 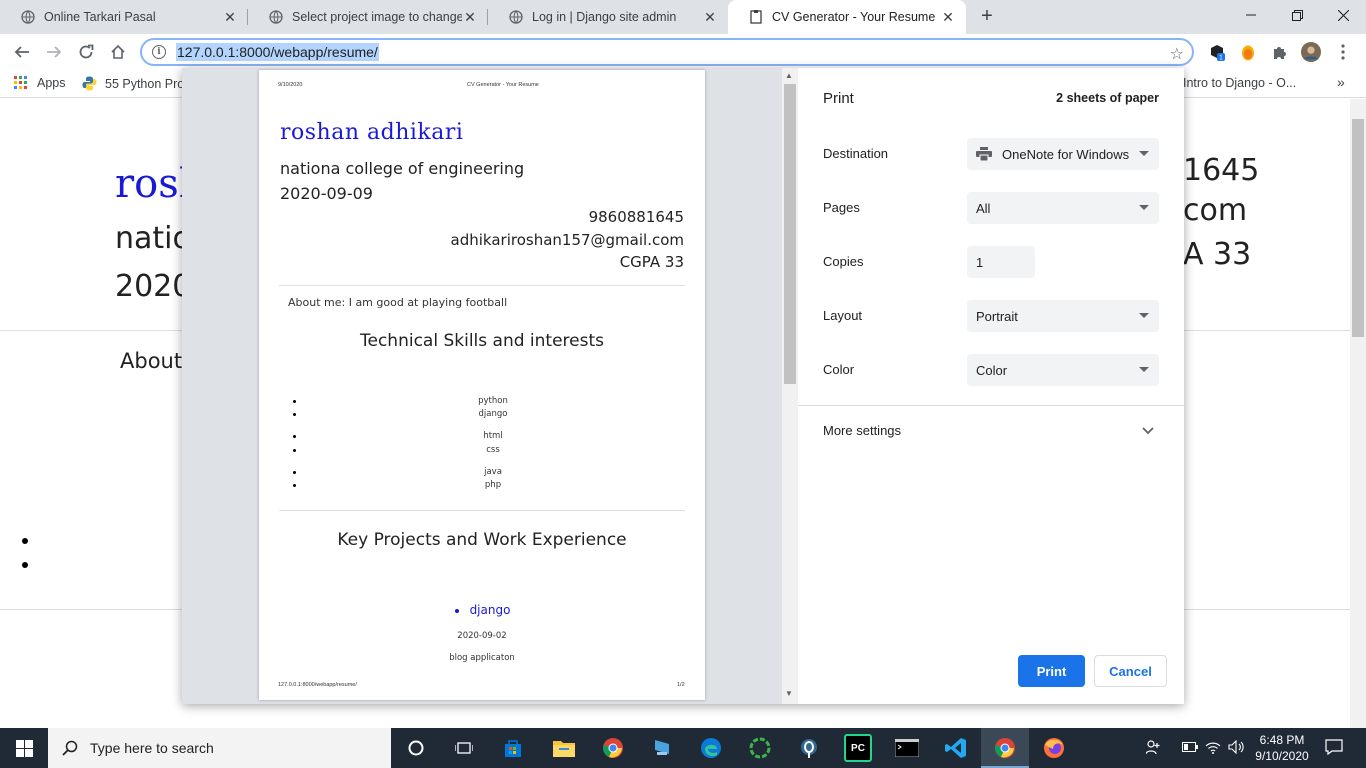 What do you see at coordinates (956, 748) in the screenshot?
I see `vscode-icon` at bounding box center [956, 748].